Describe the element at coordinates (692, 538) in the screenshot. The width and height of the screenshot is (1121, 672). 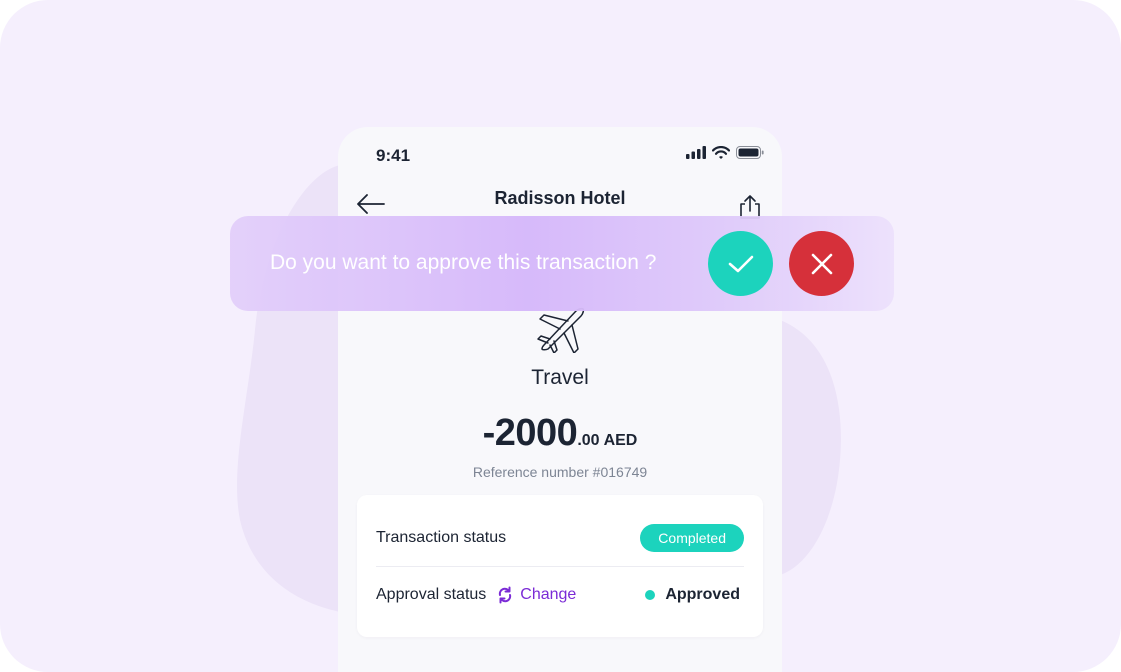
I see `status-badge: Completed` at that location.